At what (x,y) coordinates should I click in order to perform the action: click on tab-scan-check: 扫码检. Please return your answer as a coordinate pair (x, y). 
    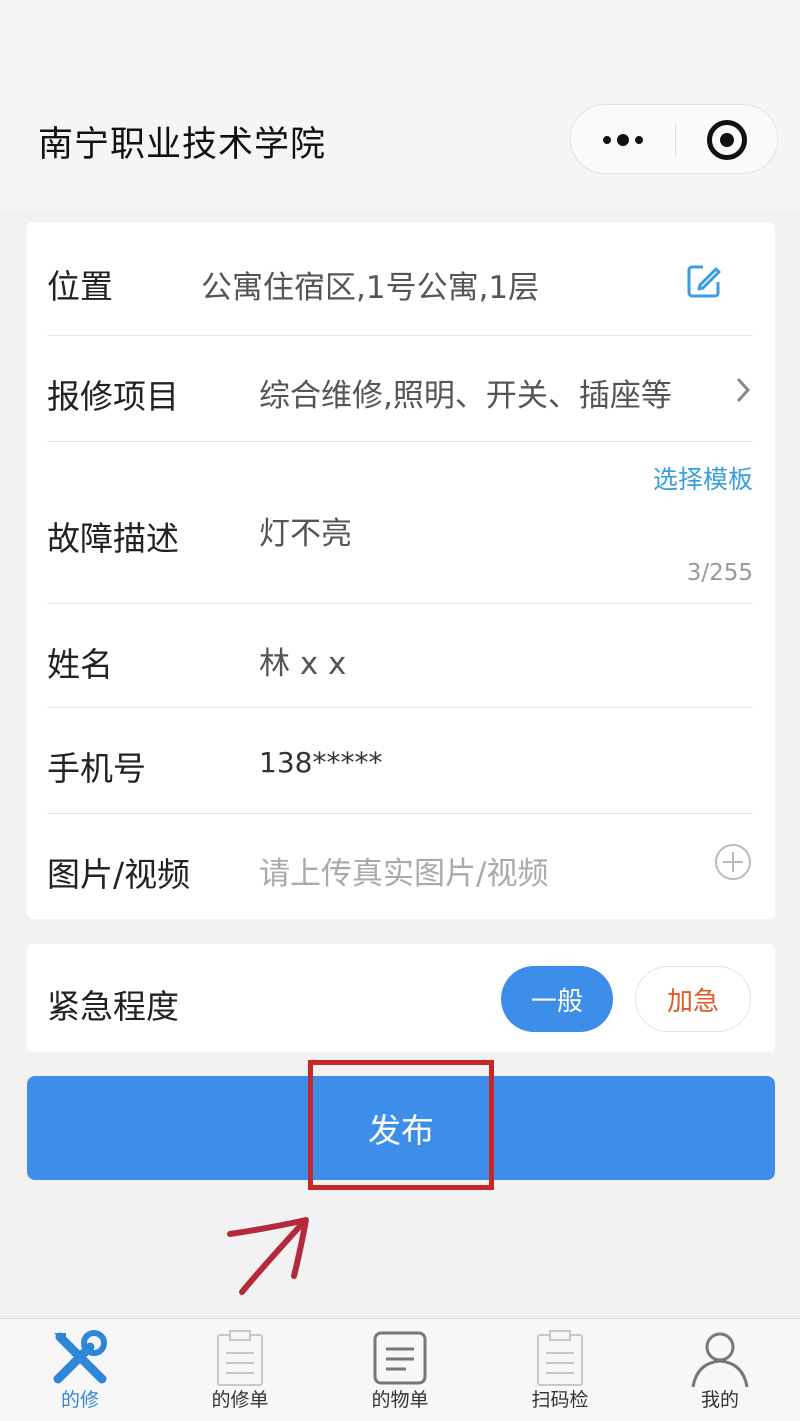
    Looking at the image, I should click on (560, 1370).